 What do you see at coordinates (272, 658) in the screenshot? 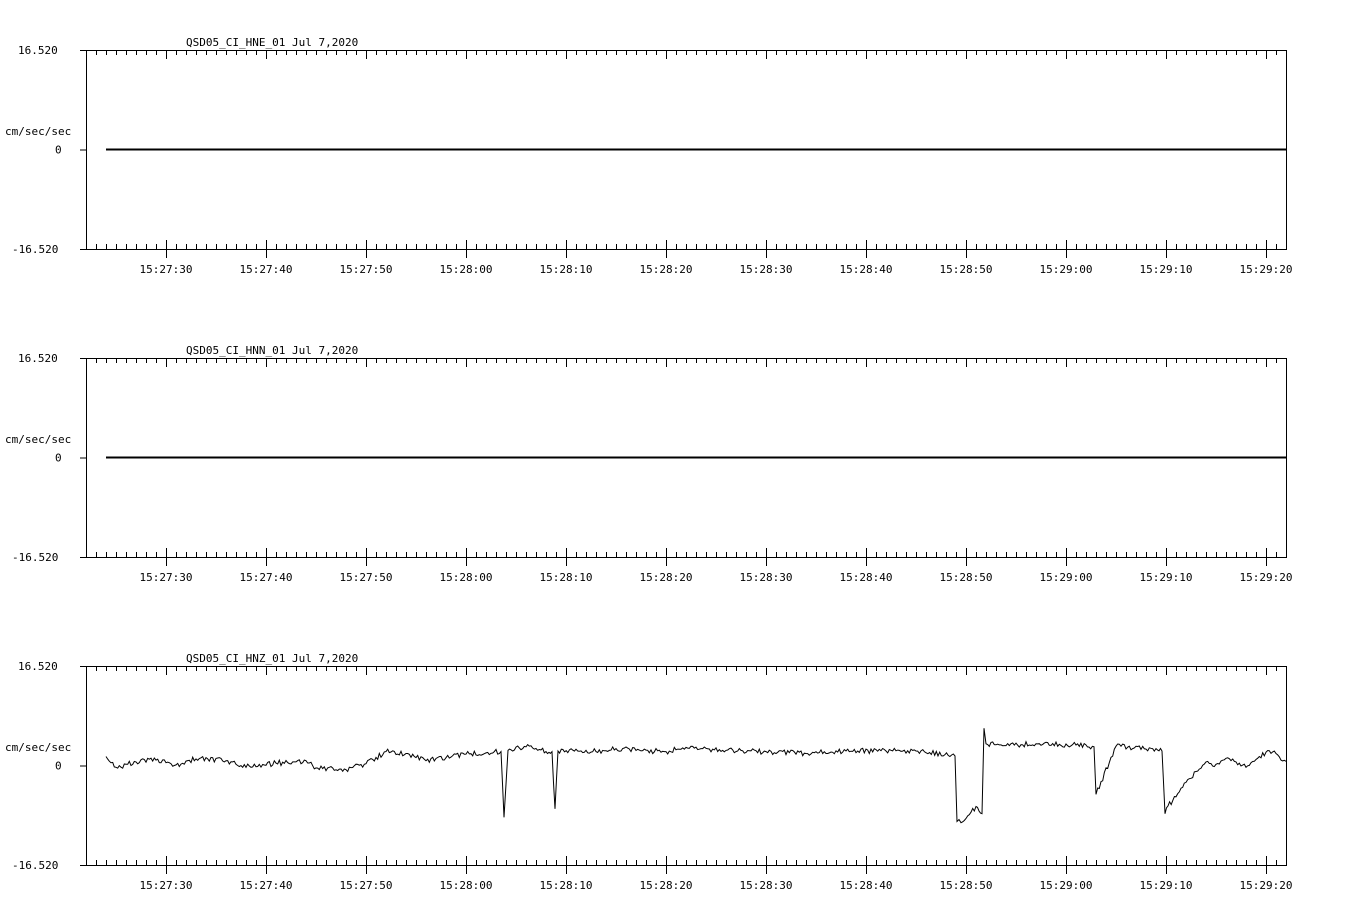
I see `panel-title: QSD05_CI_HNZ_01 Jul 7,2020` at bounding box center [272, 658].